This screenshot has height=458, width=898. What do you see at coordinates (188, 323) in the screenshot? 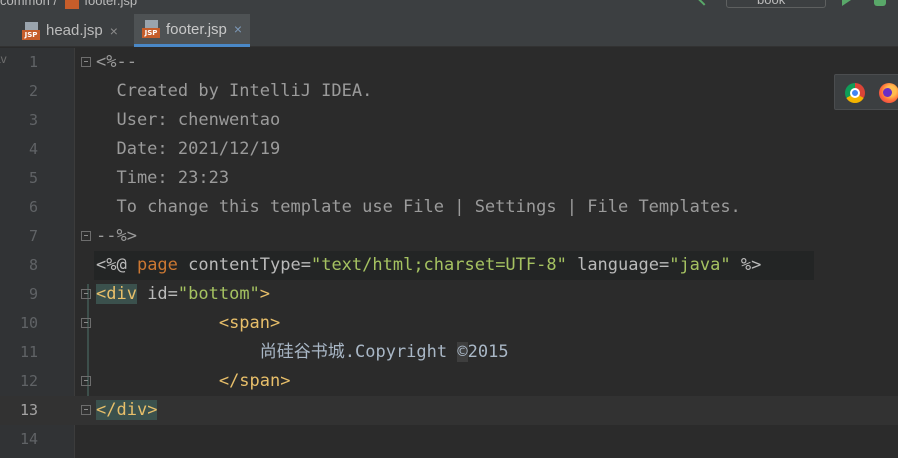
I see `code-text: <span>` at bounding box center [188, 323].